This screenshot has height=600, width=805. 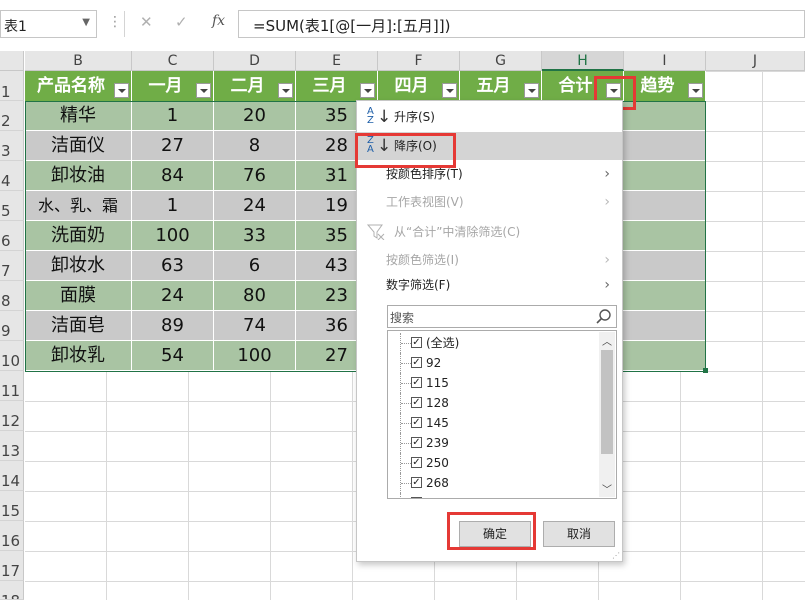 What do you see at coordinates (173, 61) in the screenshot?
I see `column-header-c: C` at bounding box center [173, 61].